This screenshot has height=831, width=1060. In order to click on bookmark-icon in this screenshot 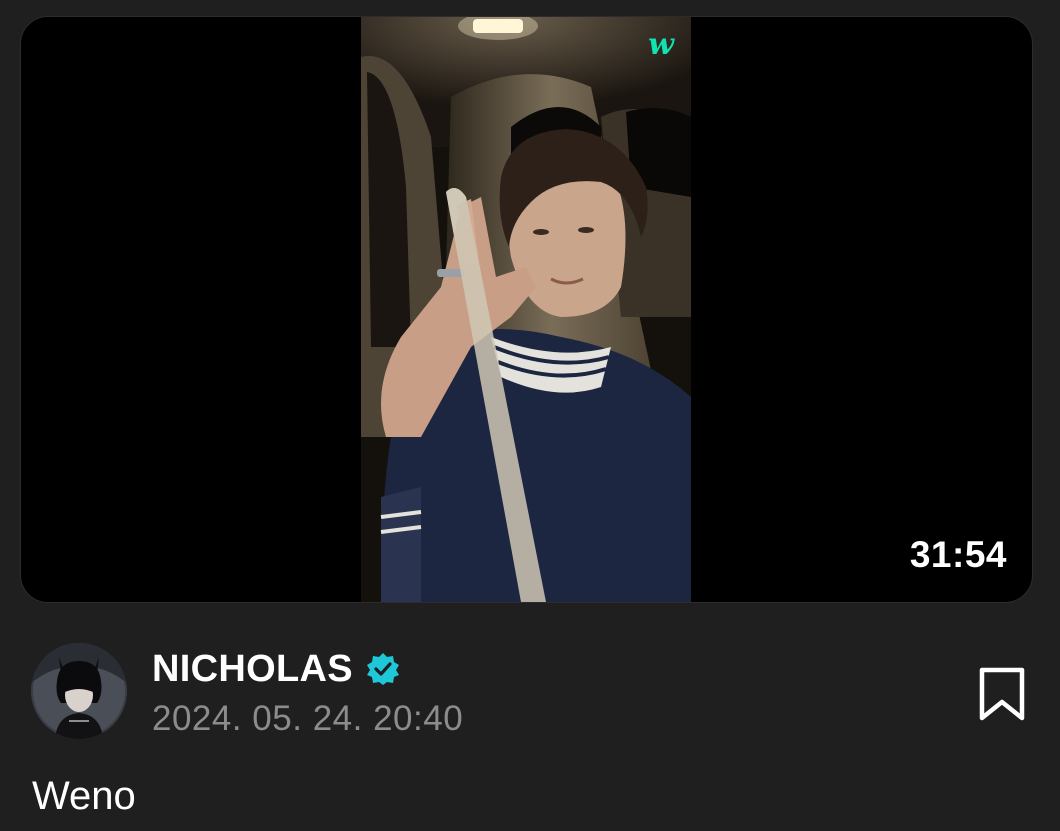, I will do `click(1002, 694)`.